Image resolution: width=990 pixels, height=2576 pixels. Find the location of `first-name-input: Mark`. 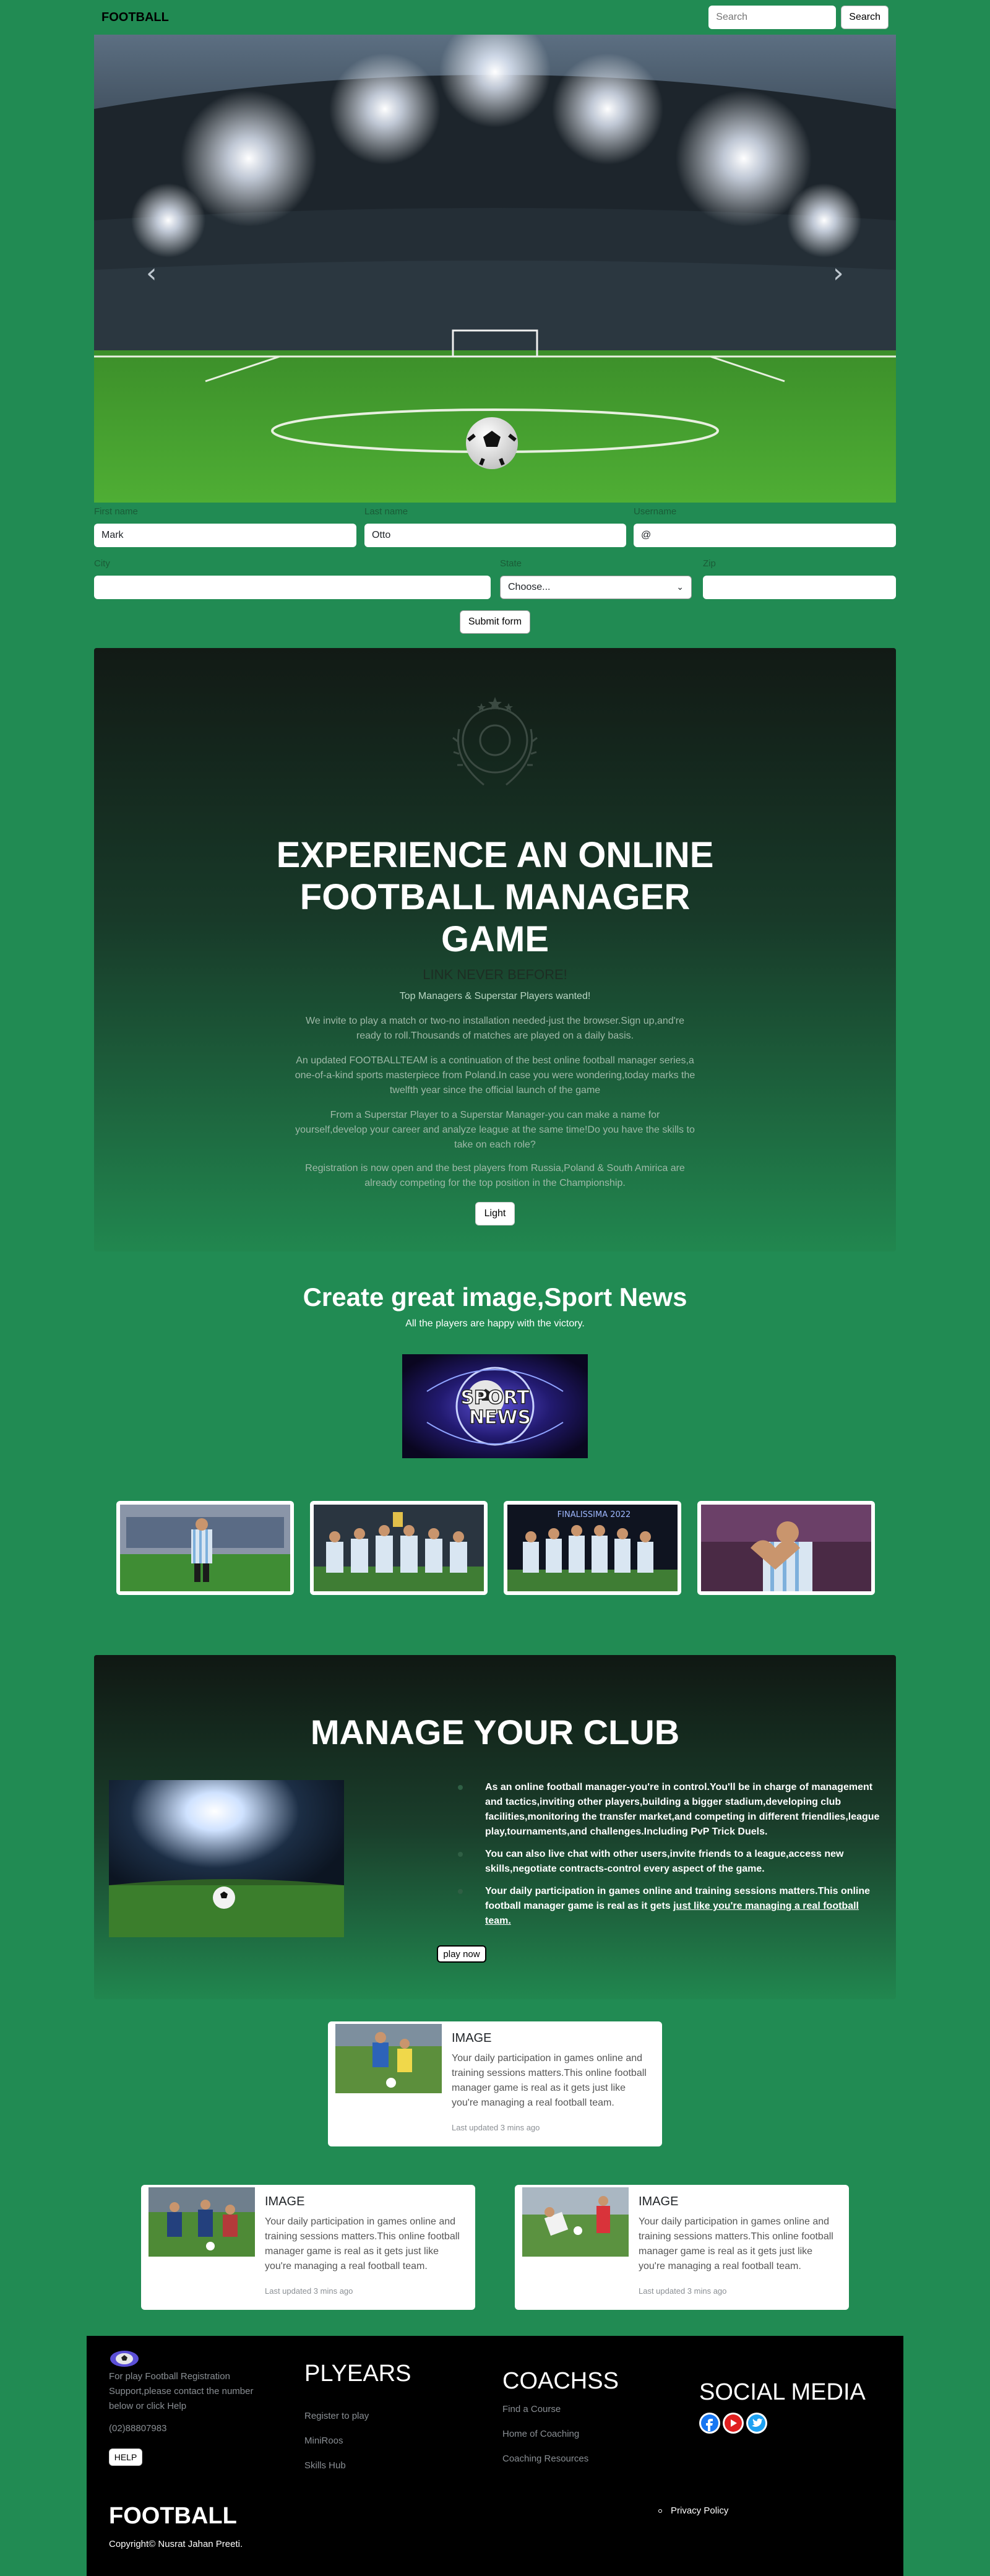

first-name-input: Mark is located at coordinates (225, 535).